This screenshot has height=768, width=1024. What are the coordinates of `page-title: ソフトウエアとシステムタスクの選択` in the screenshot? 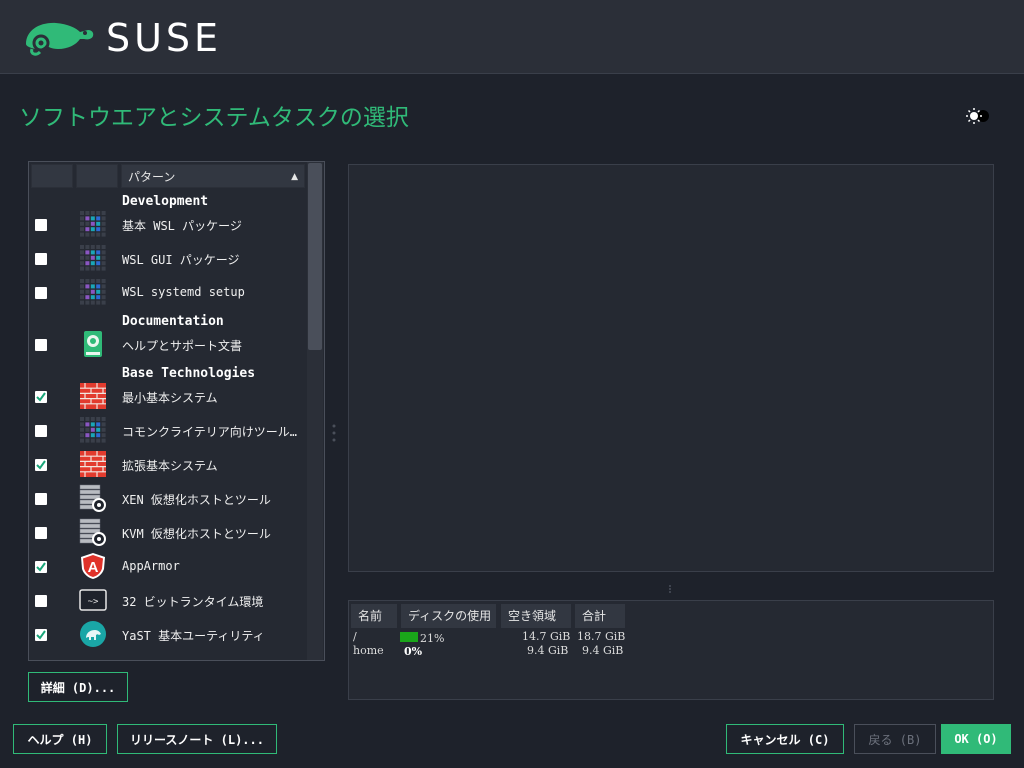 It's located at (214, 118).